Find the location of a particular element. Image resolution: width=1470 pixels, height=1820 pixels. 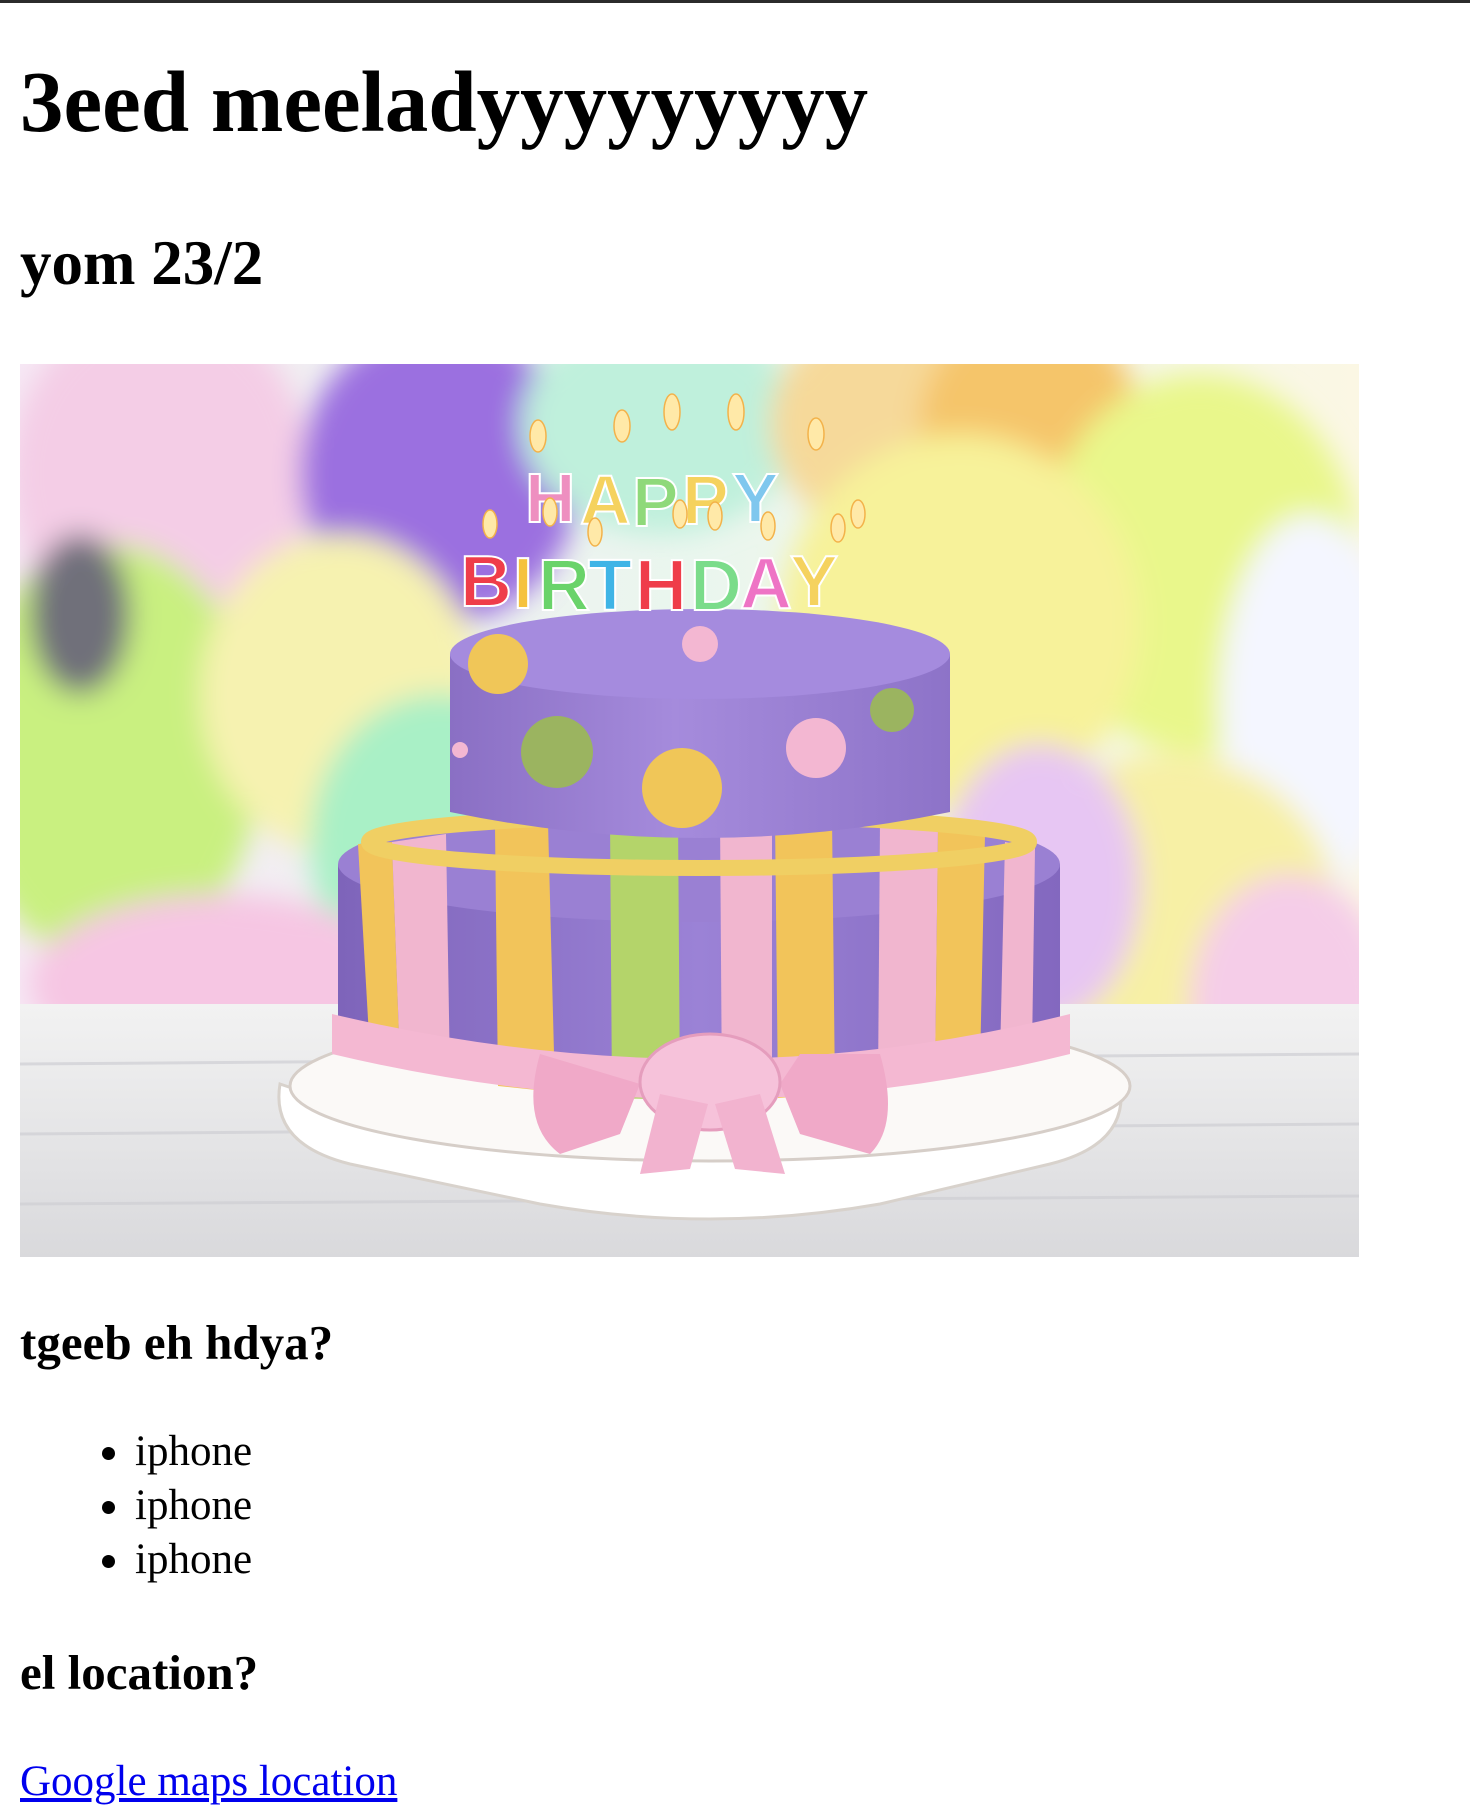

google-maps-link: Google maps location is located at coordinates (208, 1781).